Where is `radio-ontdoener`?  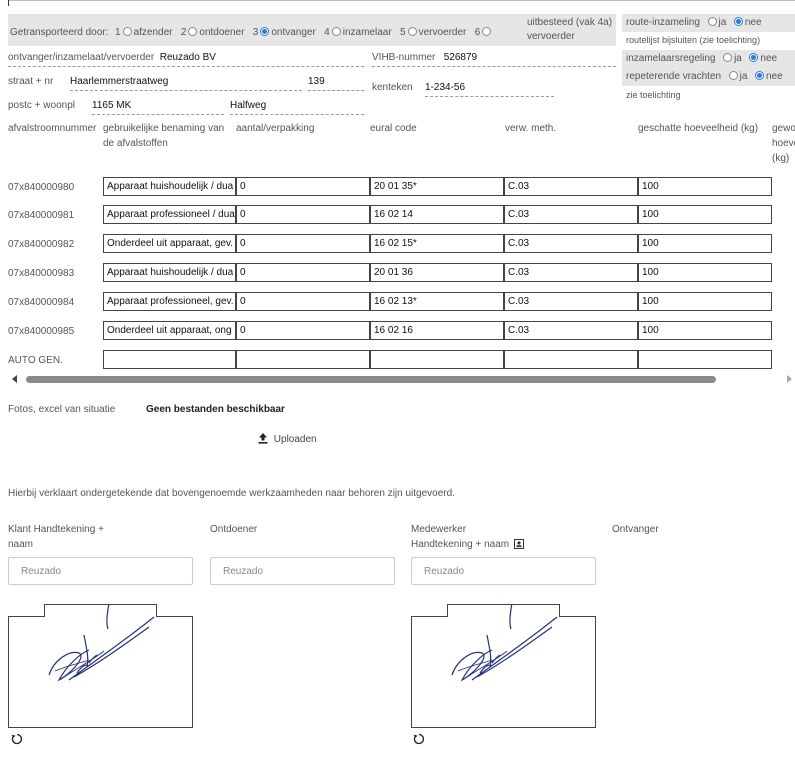
radio-ontdoener is located at coordinates (193, 31).